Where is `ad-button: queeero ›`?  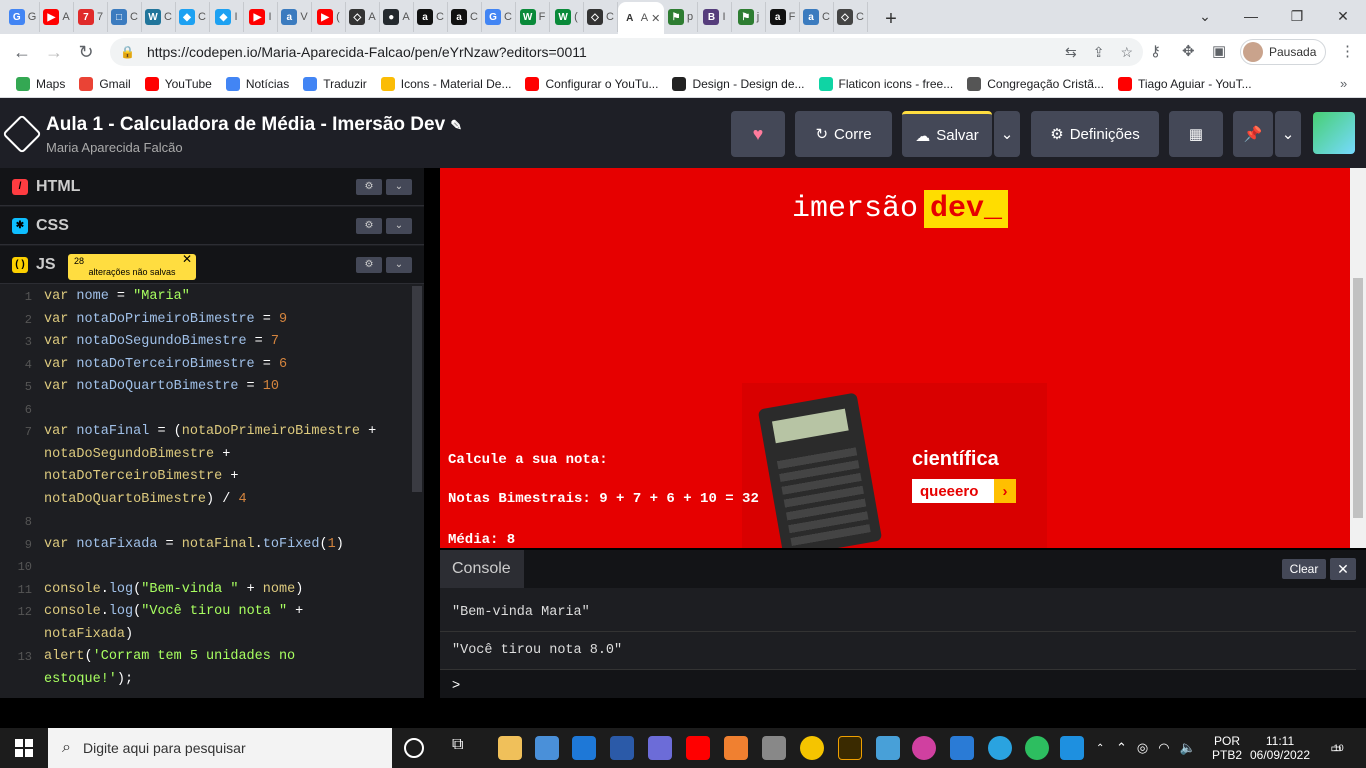
ad-button: queeero › is located at coordinates (964, 491).